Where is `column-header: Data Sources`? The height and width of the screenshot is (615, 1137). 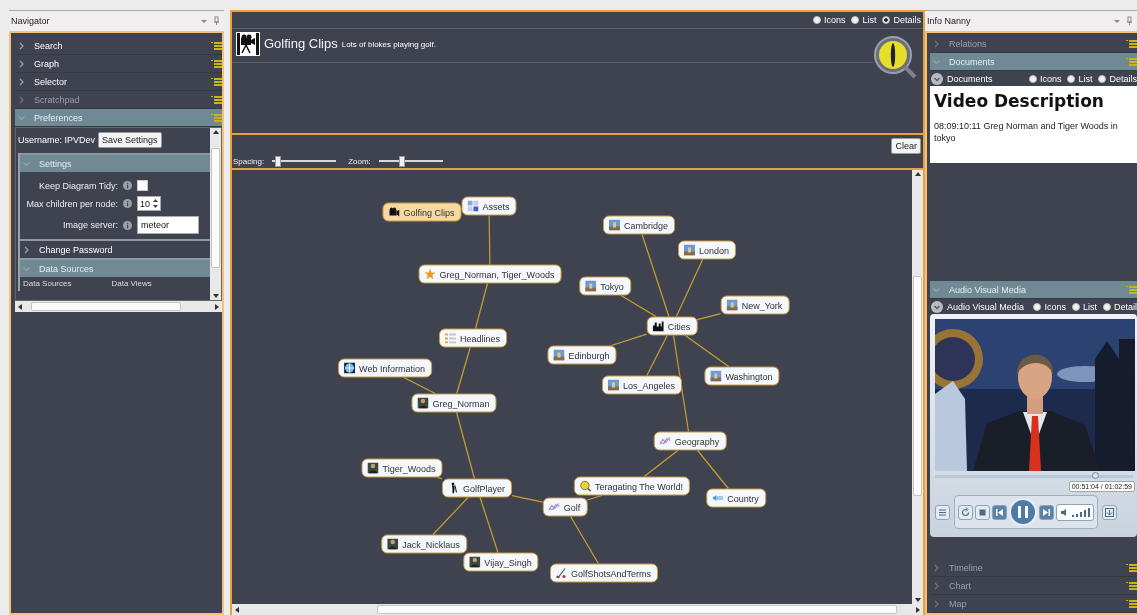 column-header: Data Sources is located at coordinates (47, 284).